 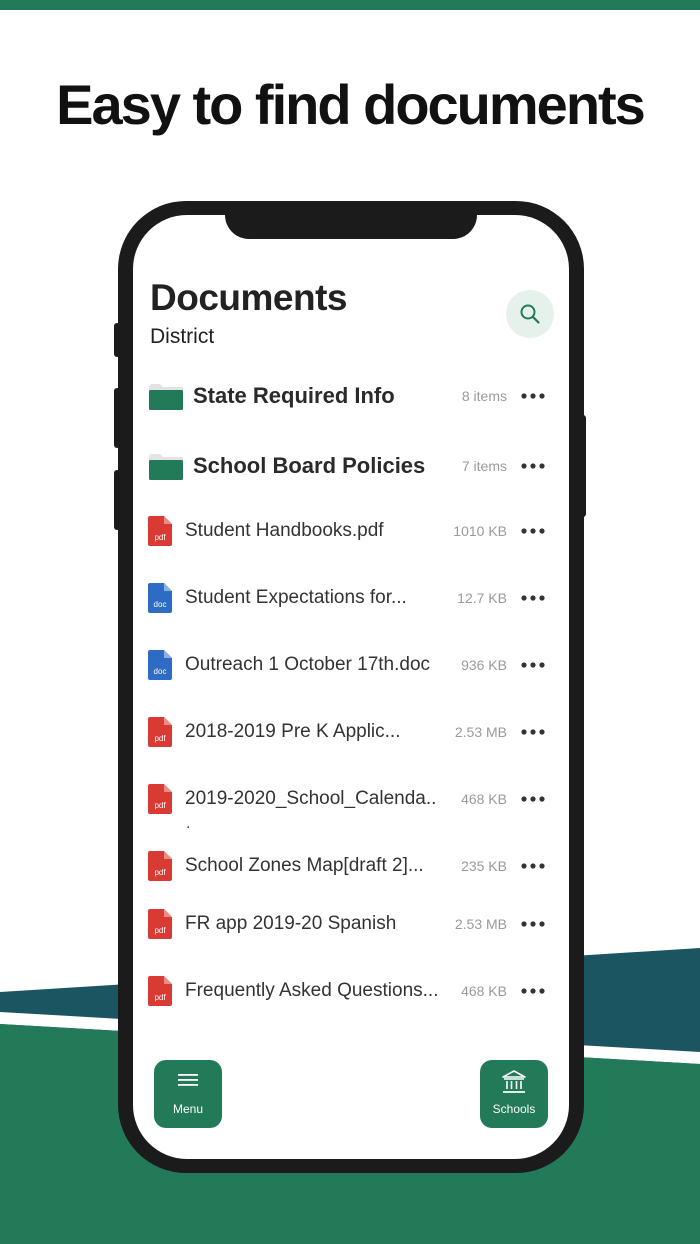 I want to click on item-size: 1010 KB, so click(x=480, y=531).